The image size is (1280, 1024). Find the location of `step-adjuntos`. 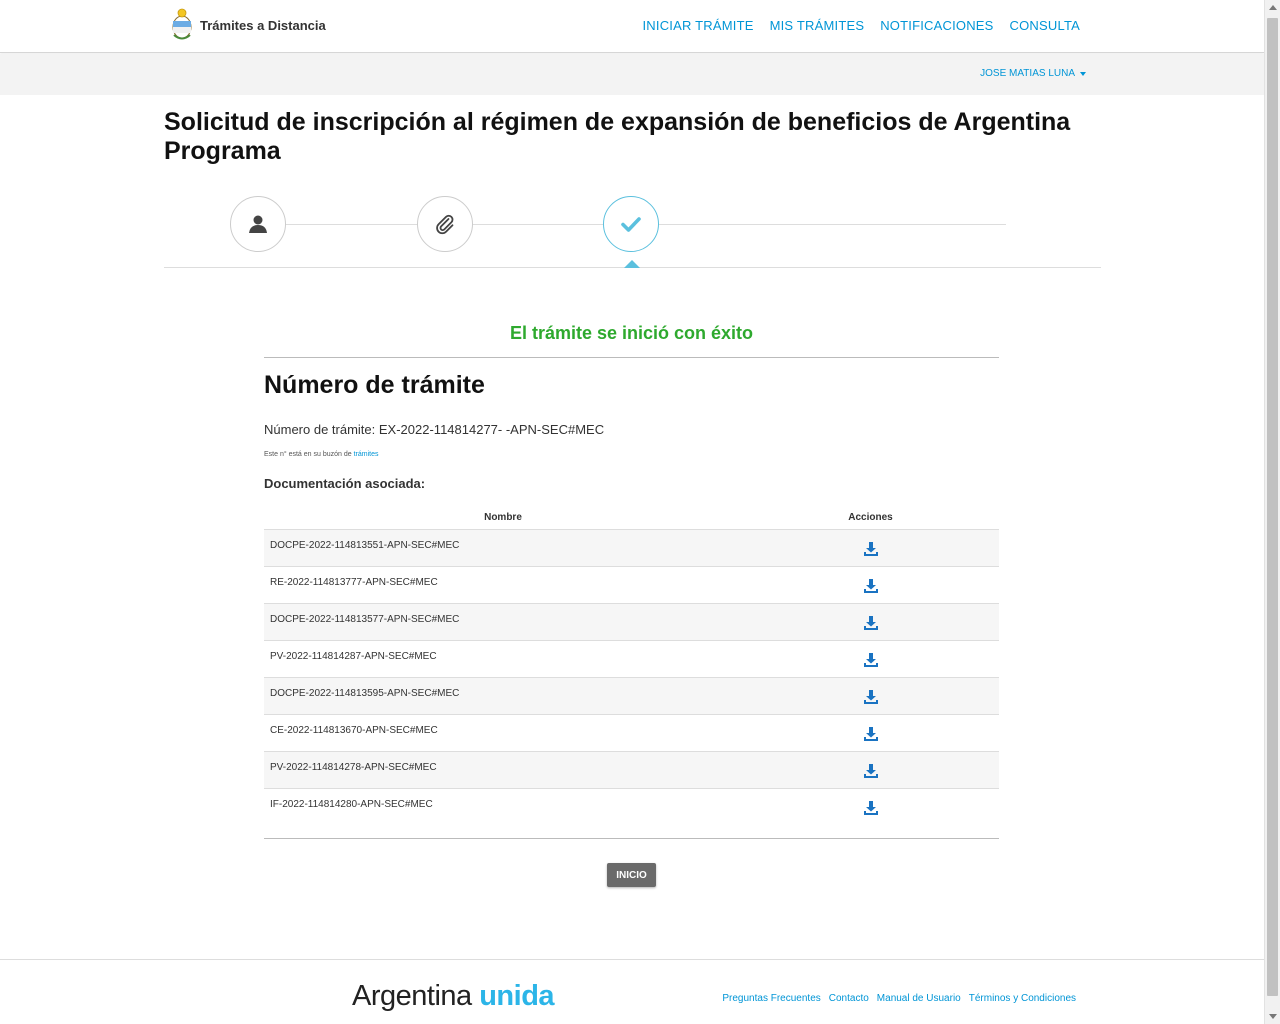

step-adjuntos is located at coordinates (445, 224).